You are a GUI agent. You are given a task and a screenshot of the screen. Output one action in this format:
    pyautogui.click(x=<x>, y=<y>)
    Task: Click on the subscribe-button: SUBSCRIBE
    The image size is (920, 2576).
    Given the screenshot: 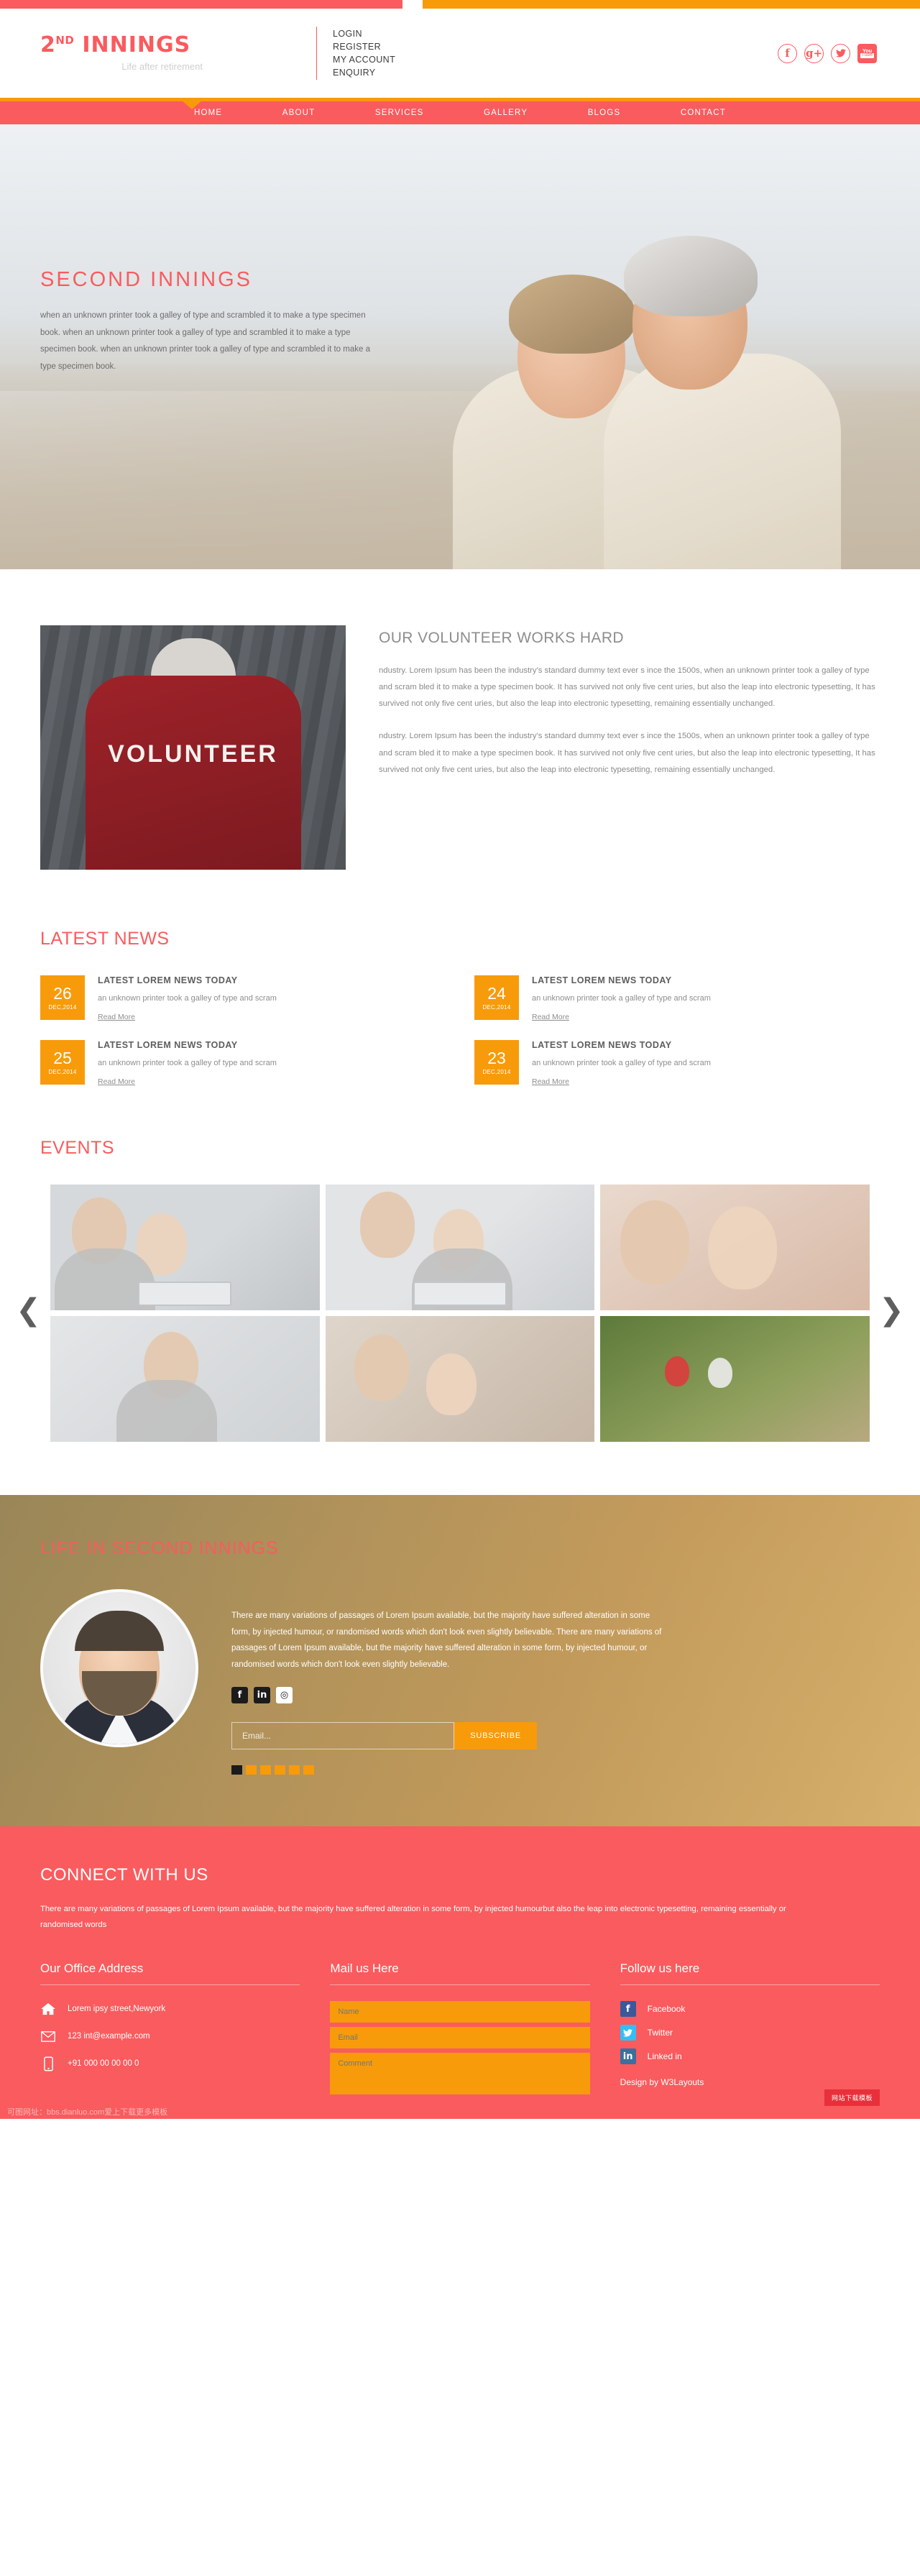 What is the action you would take?
    pyautogui.click(x=495, y=1735)
    